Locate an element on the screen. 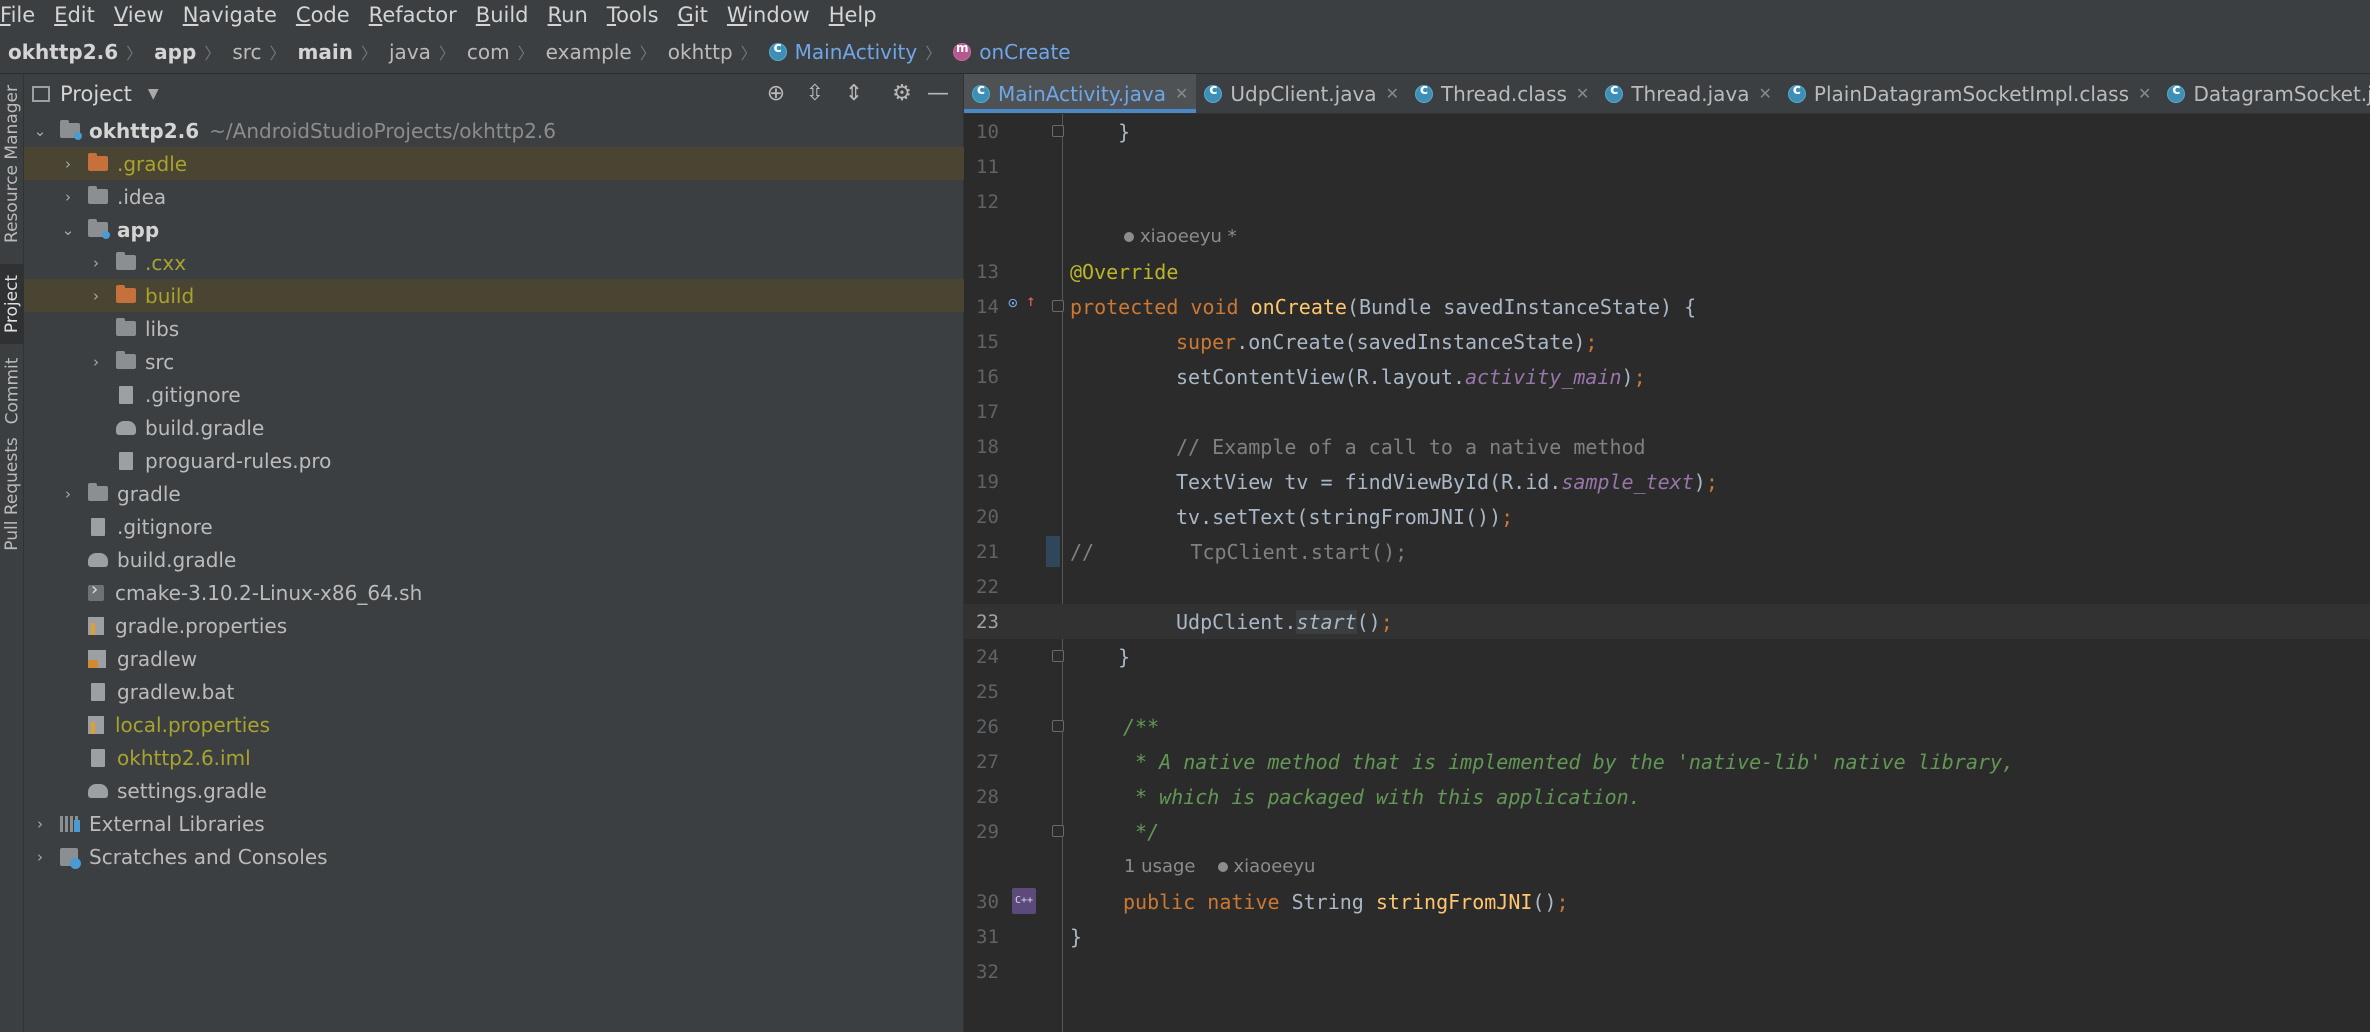  hide-icon: — is located at coordinates (938, 94).